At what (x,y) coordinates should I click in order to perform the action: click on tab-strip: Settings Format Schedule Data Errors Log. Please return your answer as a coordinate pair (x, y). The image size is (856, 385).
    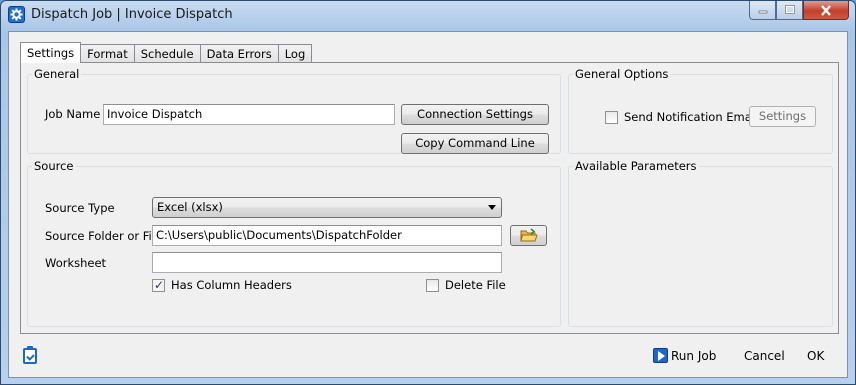
    Looking at the image, I should click on (166, 52).